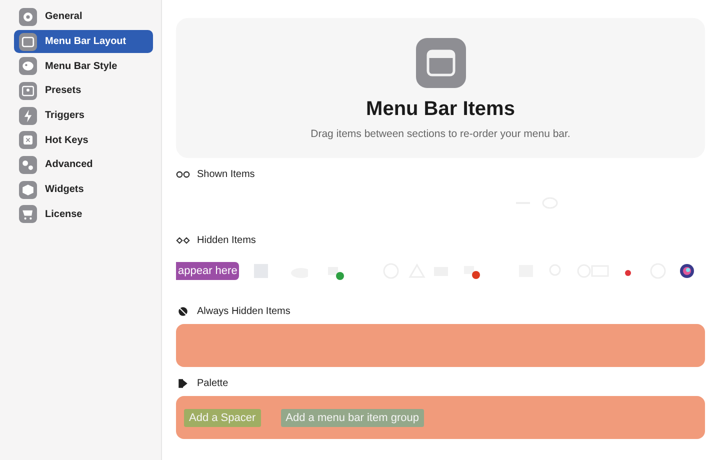  I want to click on hidden-eye-icon, so click(183, 311).